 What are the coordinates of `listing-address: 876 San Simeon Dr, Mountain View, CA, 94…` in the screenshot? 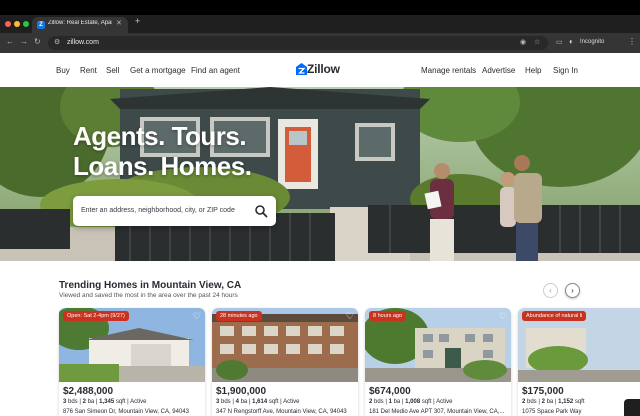 It's located at (126, 412).